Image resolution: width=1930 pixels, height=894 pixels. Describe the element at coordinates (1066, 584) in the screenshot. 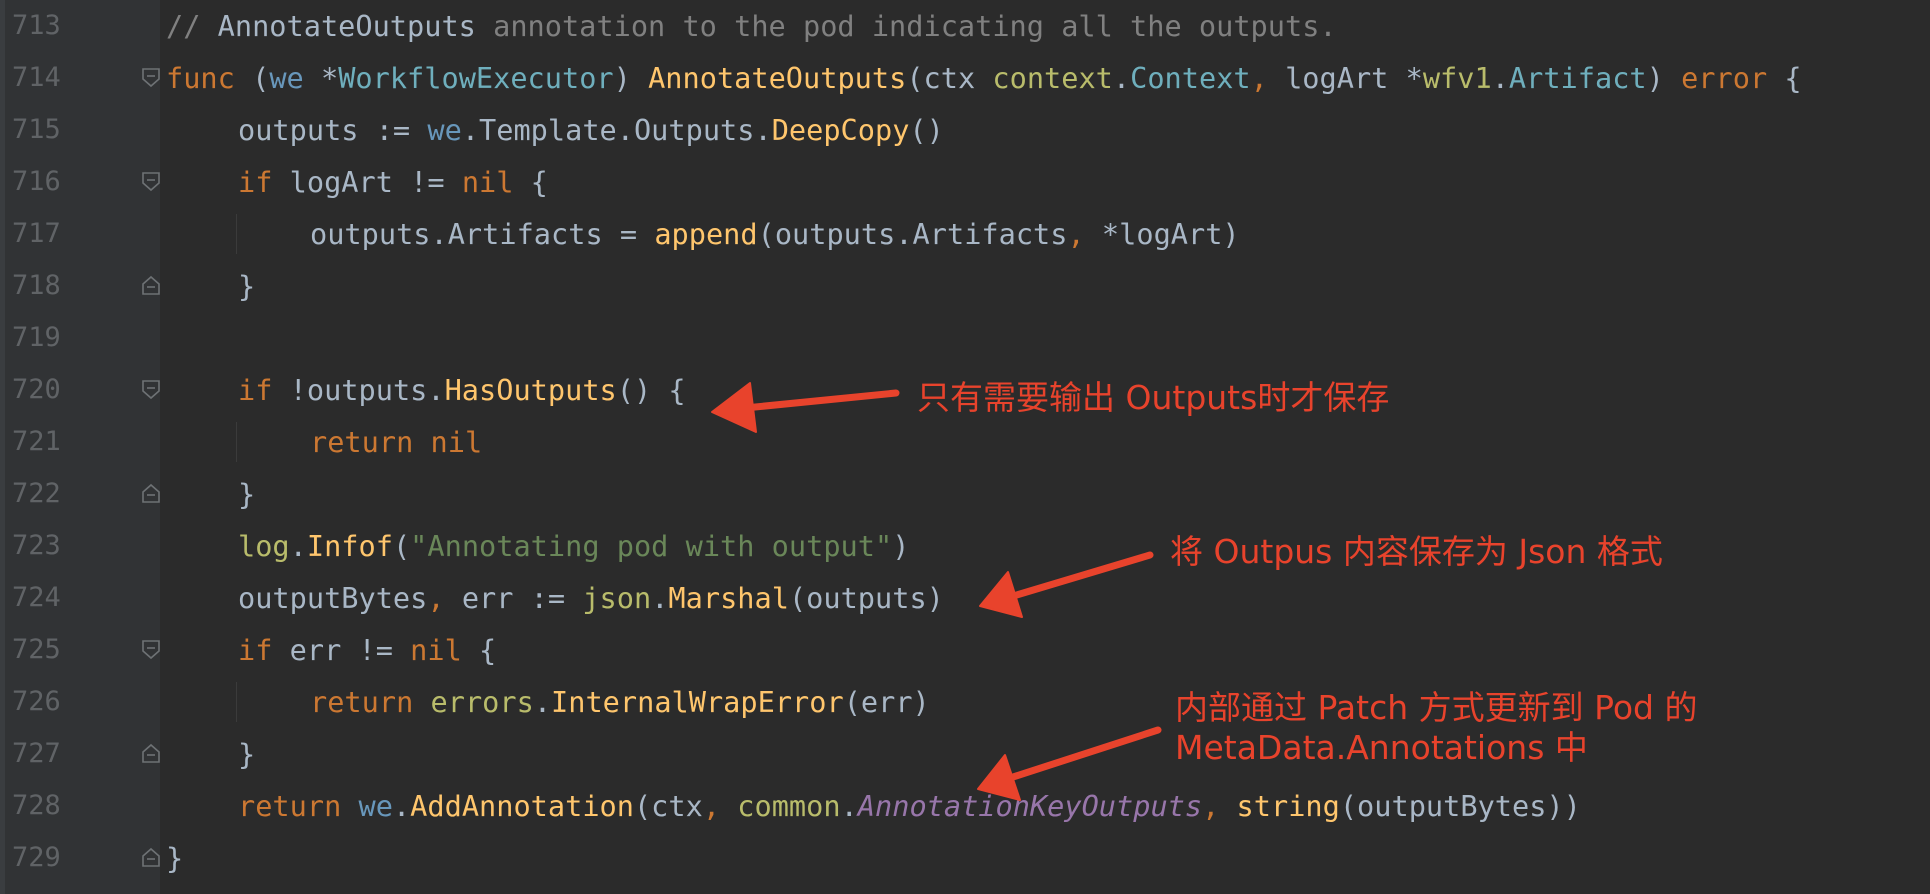

I see `arrow-marshal` at that location.